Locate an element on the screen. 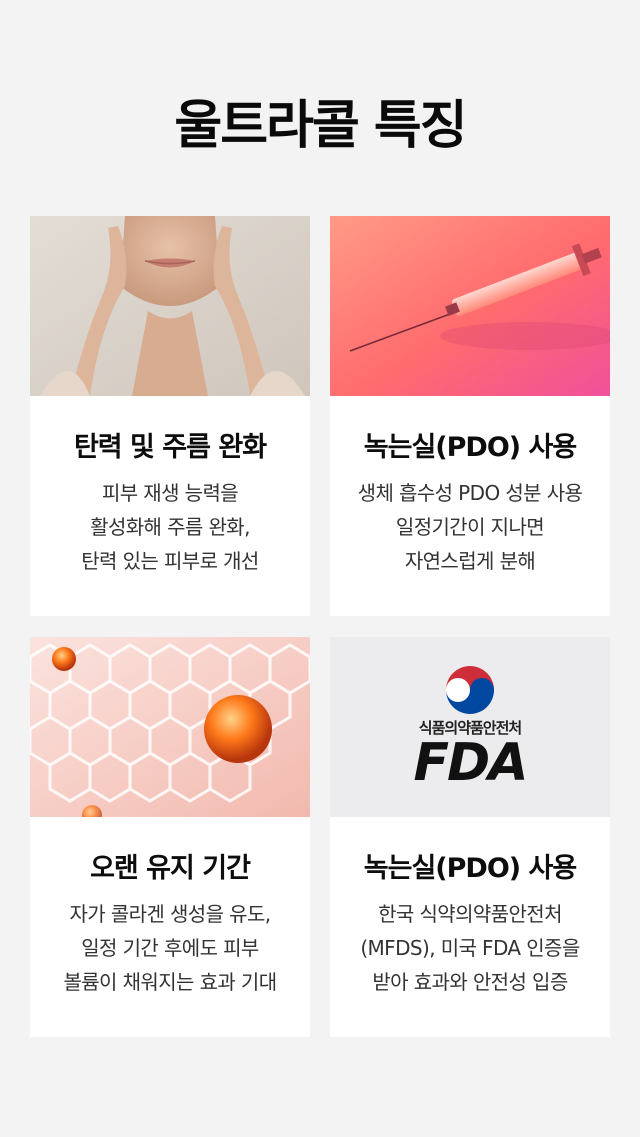 This screenshot has width=640, height=1137. card-description: 생체 흡수성 PDO 성분 사용 일정기간이 지나면 자연스럽게 분해 is located at coordinates (470, 527).